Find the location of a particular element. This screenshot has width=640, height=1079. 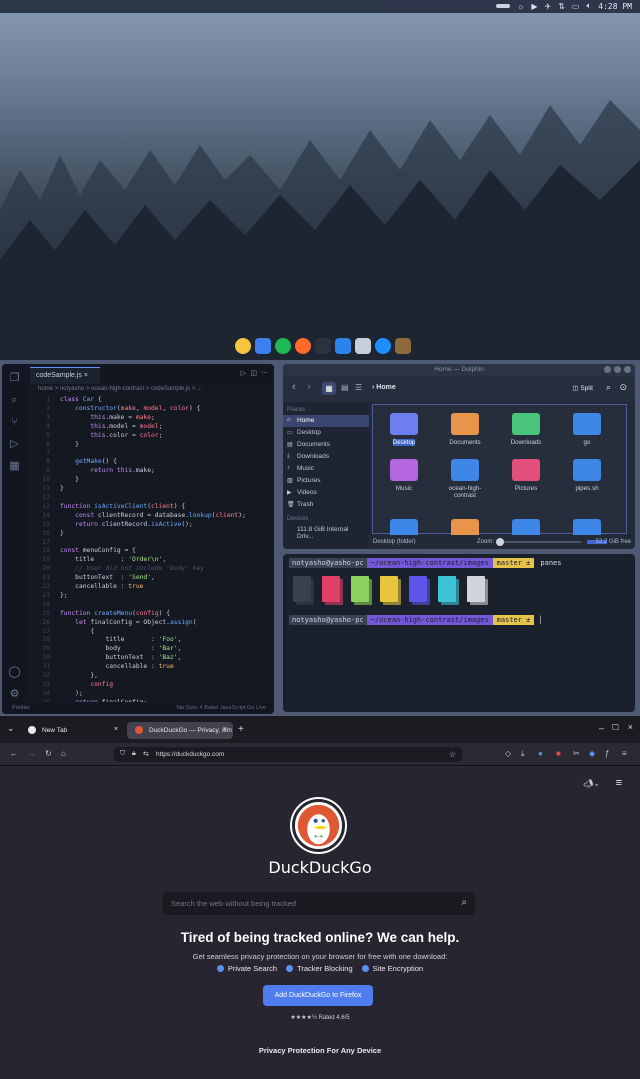

terminal-icon is located at coordinates (323, 346).